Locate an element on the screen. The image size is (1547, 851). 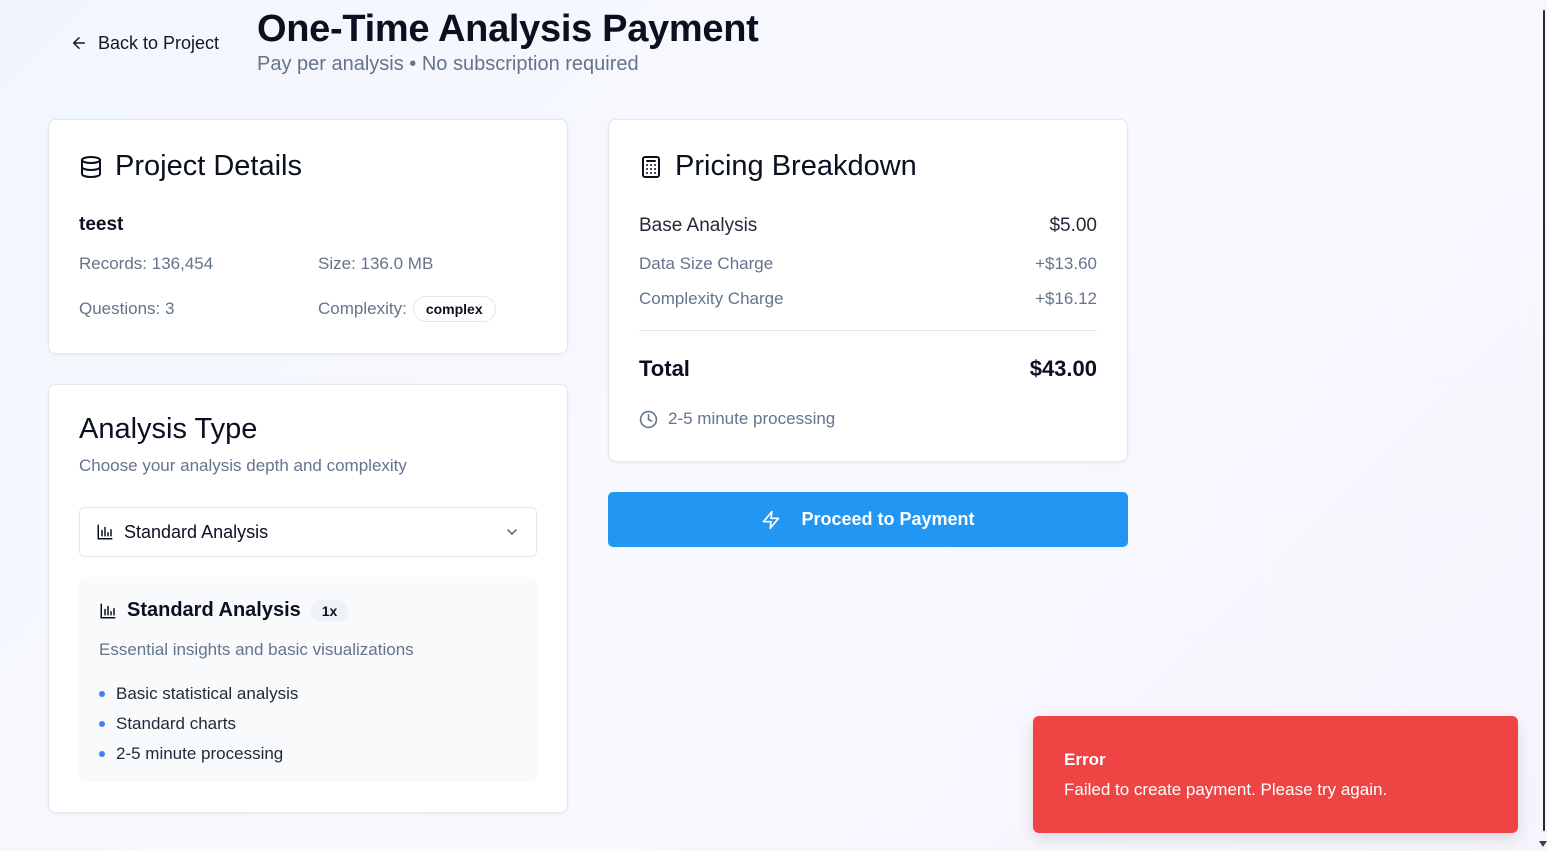
payment-button-label: Proceed to Payment is located at coordinates (888, 519).